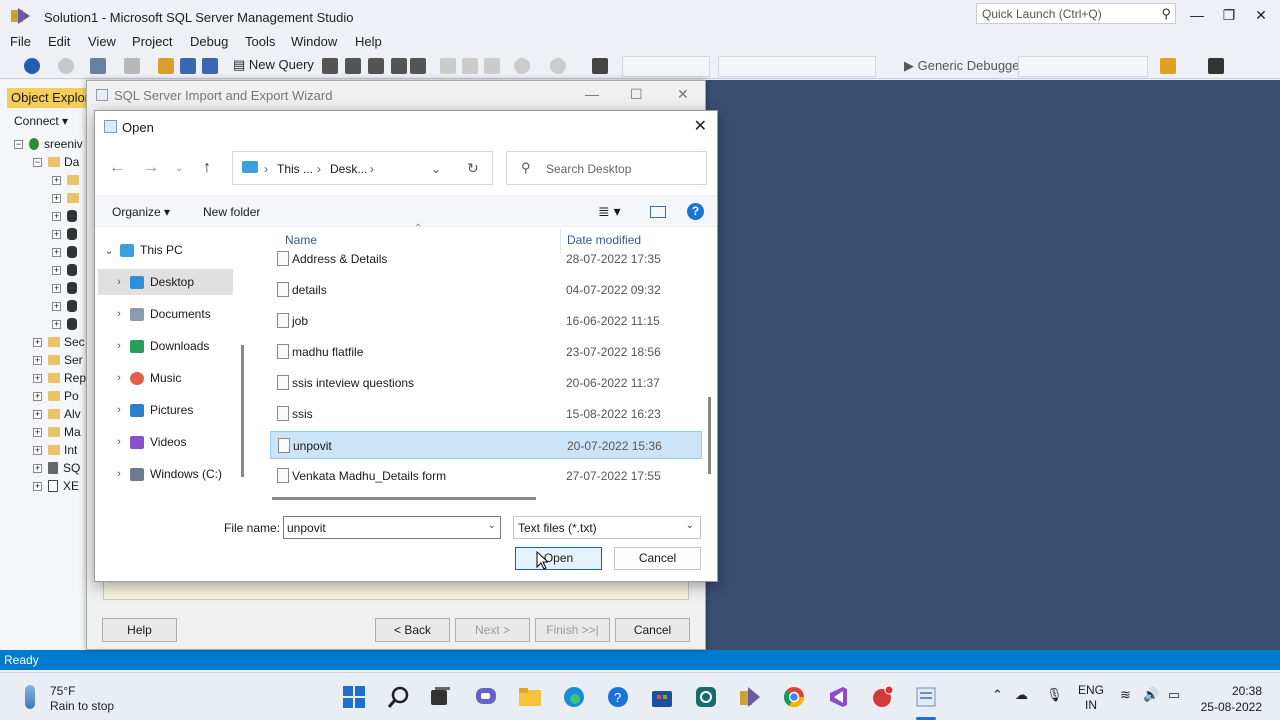 The width and height of the screenshot is (1280, 720). I want to click on clock: 20:38 25-08-2022, so click(1231, 699).